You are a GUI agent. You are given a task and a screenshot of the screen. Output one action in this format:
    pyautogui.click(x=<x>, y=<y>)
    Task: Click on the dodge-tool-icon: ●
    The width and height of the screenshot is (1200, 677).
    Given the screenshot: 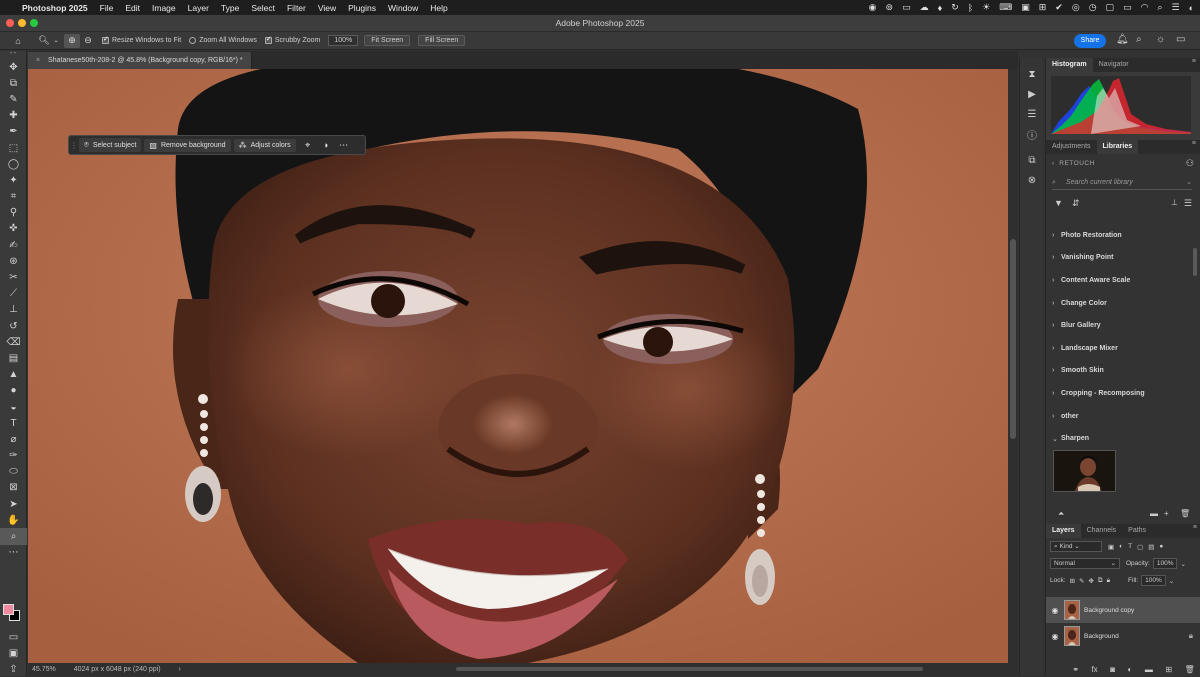 What is the action you would take?
    pyautogui.click(x=13, y=391)
    